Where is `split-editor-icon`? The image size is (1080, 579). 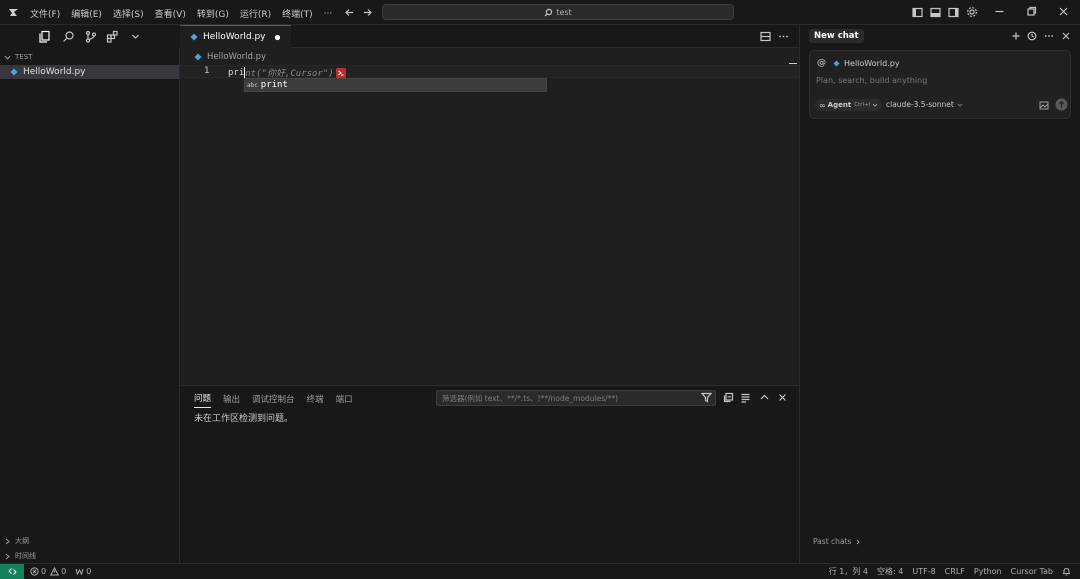 split-editor-icon is located at coordinates (765, 36).